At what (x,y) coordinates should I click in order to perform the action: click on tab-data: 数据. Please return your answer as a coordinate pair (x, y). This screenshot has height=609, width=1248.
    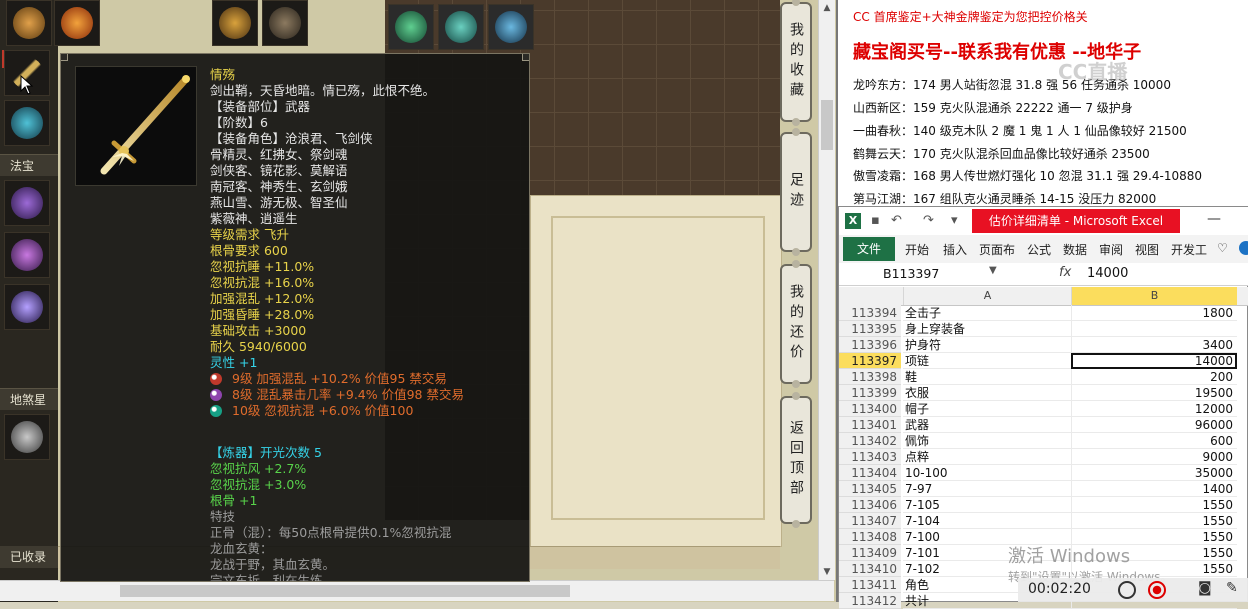
    Looking at the image, I should click on (1075, 249).